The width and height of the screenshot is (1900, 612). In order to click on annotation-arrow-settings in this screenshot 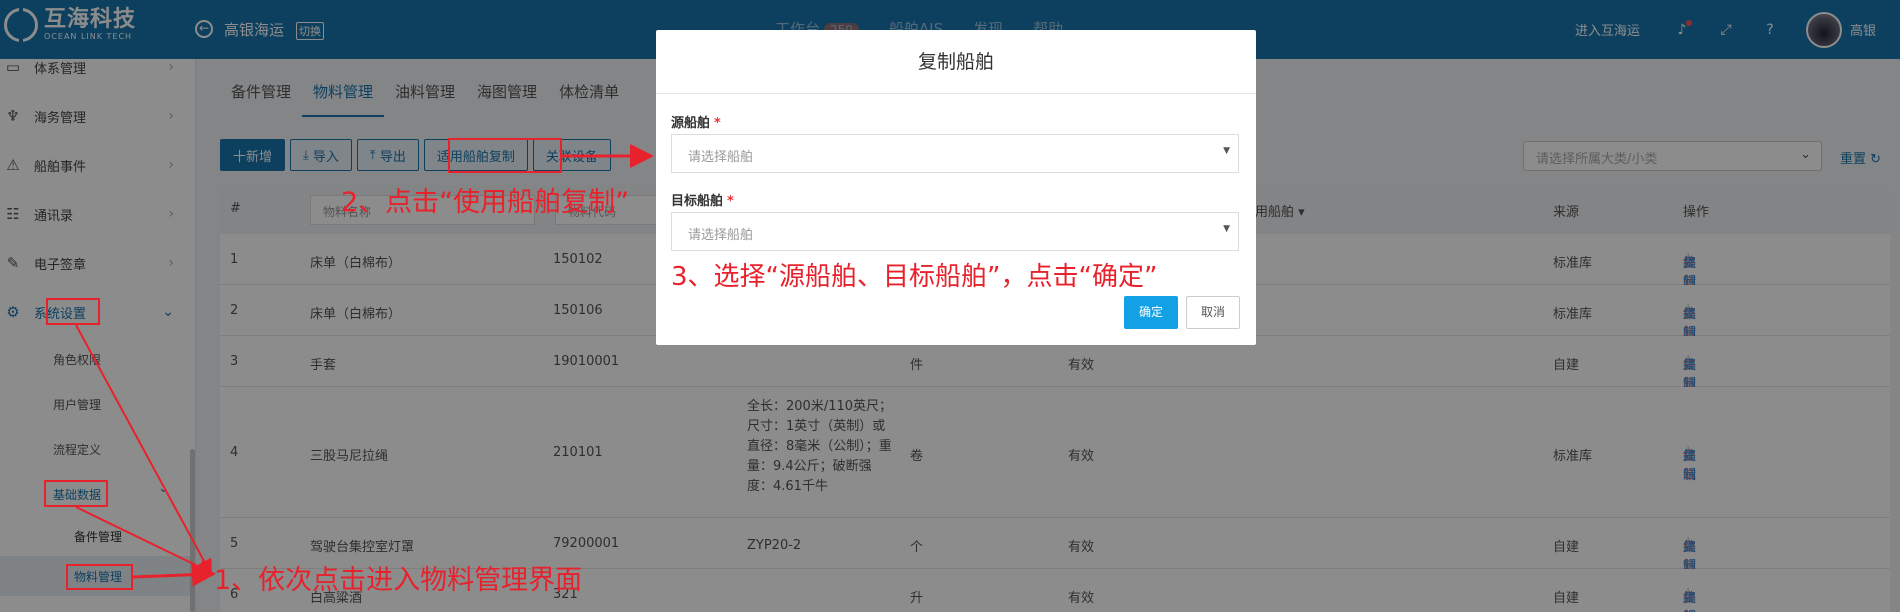, I will do `click(143, 450)`.